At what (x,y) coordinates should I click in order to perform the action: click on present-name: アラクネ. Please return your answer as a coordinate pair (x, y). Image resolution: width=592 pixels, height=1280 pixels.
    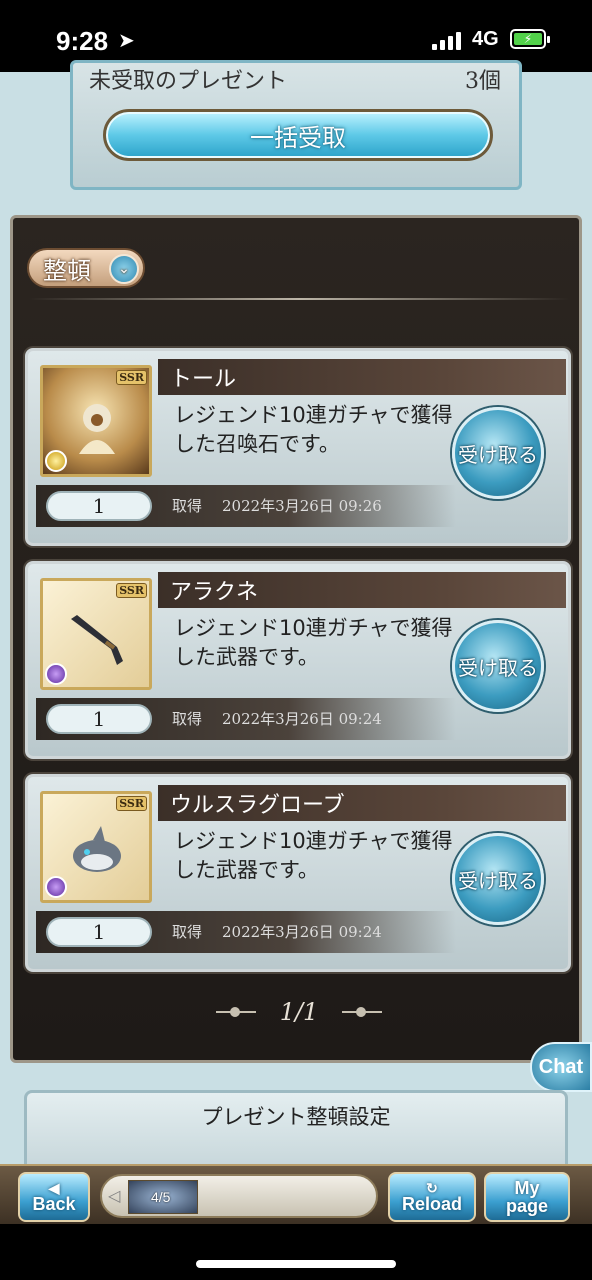
    Looking at the image, I should click on (362, 590).